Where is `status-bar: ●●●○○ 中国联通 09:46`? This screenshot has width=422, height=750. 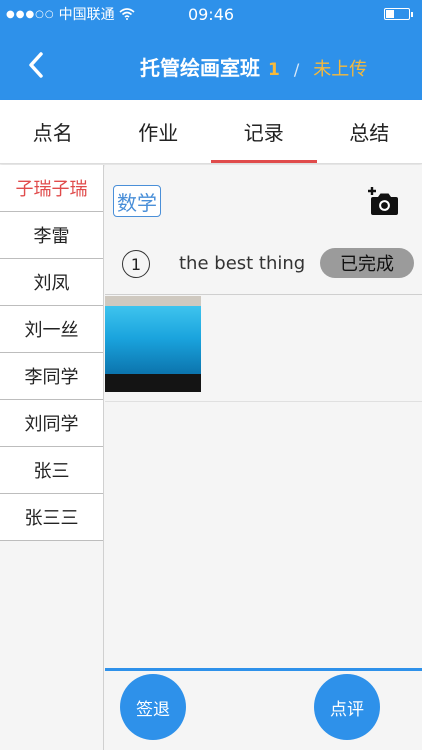 status-bar: ●●●○○ 中国联通 09:46 is located at coordinates (211, 14).